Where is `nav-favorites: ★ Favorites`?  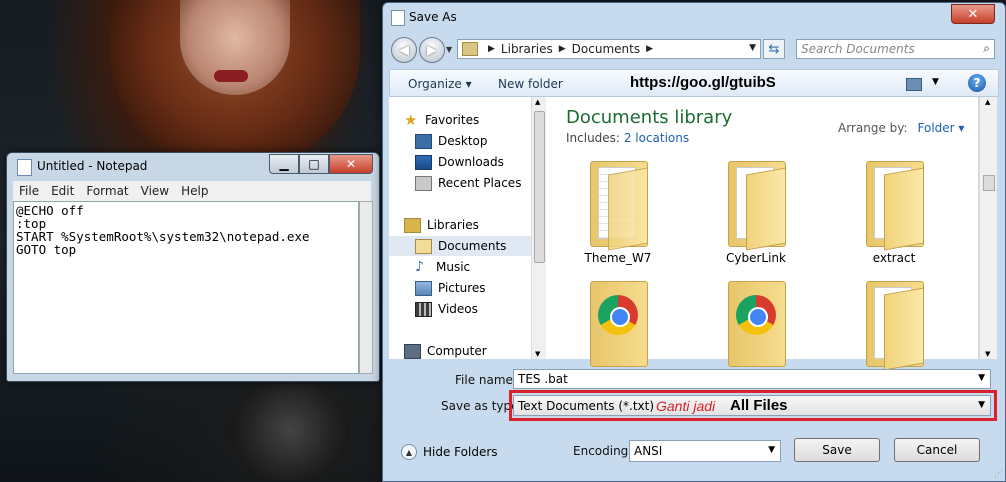
nav-favorites: ★ Favorites is located at coordinates (467, 120).